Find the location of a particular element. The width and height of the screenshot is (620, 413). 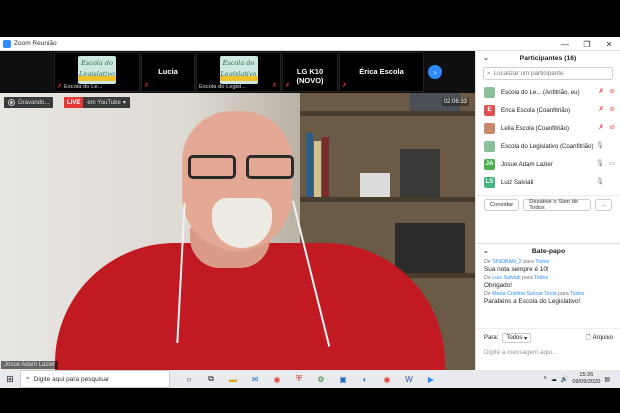

speaker-name-label: Josue Adam Lazier is located at coordinates (30, 365).